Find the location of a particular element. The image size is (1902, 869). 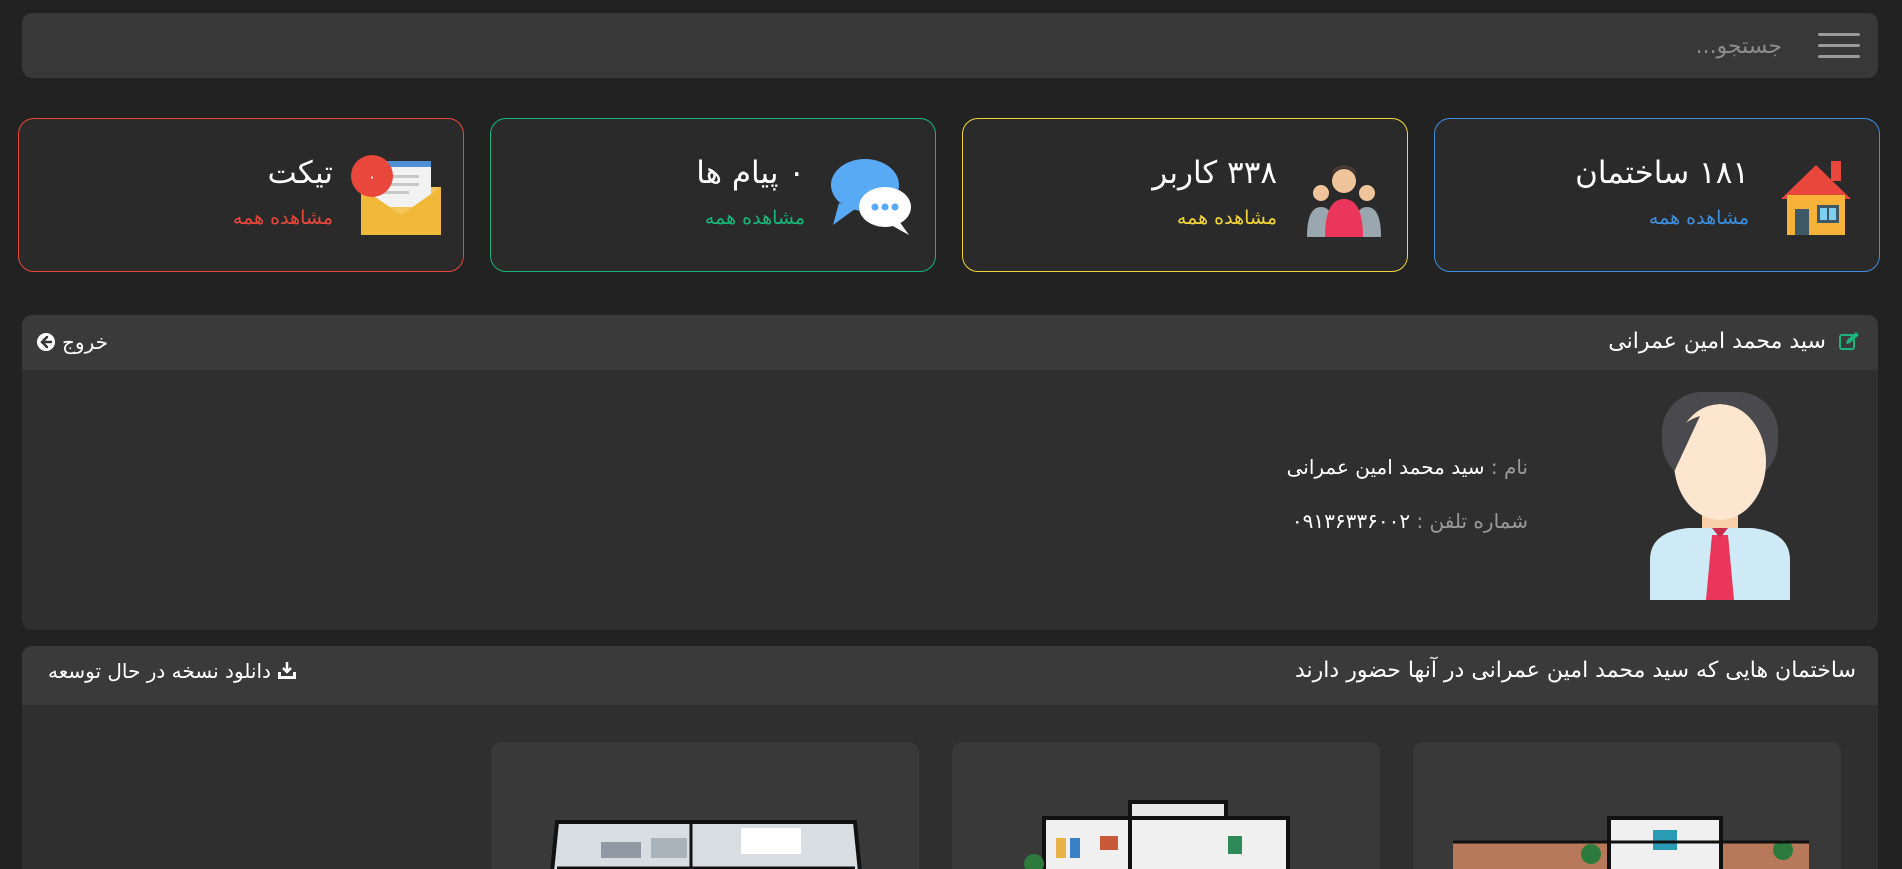

search-input is located at coordinates (1532, 46).